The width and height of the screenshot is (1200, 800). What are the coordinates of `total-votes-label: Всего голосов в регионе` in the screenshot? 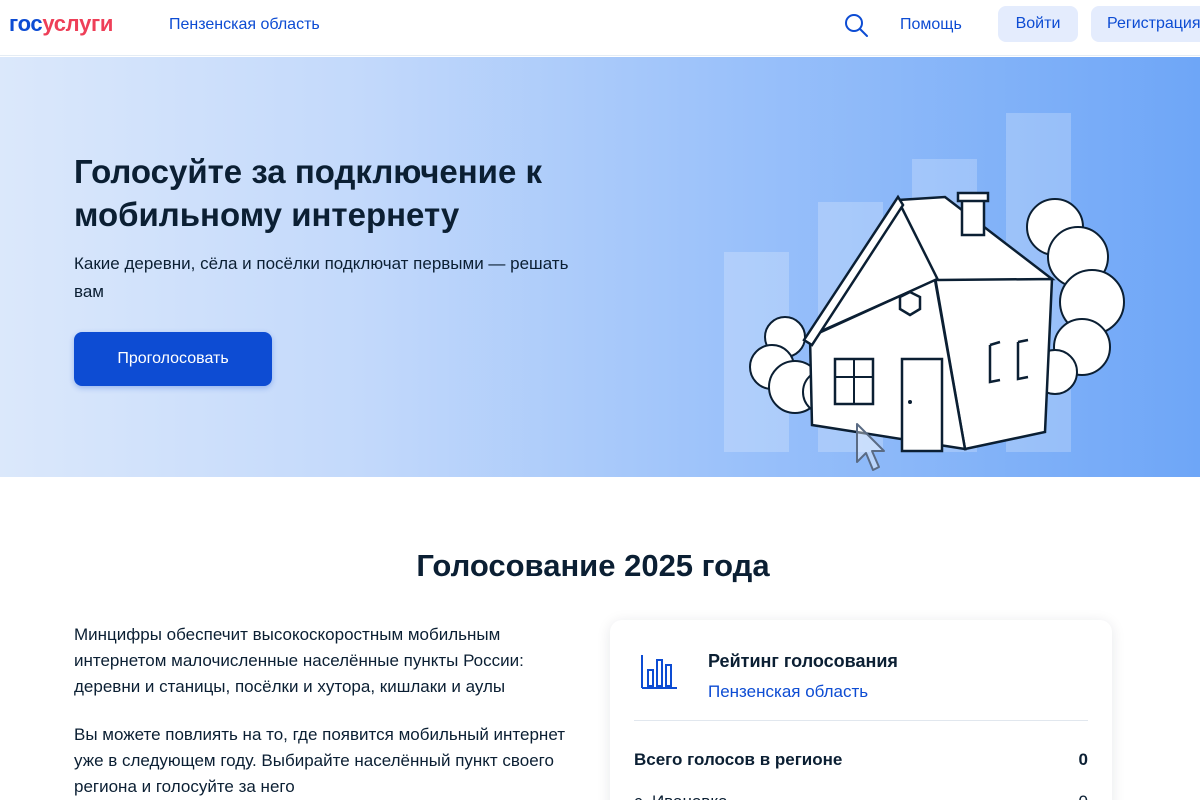 It's located at (738, 759).